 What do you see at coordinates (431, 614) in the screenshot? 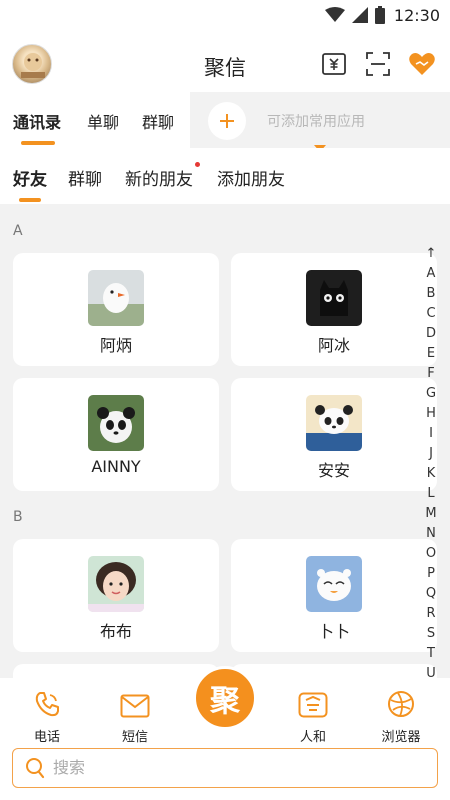
I see `index-letter: R` at bounding box center [431, 614].